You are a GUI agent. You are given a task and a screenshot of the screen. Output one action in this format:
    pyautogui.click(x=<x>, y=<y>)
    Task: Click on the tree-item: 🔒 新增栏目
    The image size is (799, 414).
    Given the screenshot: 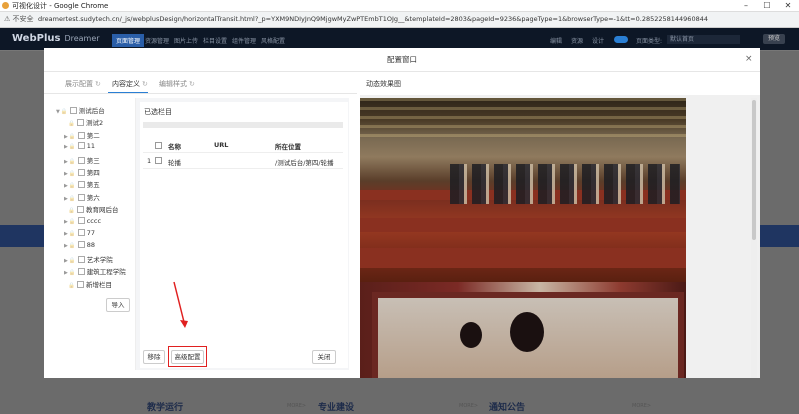 What is the action you would take?
    pyautogui.click(x=88, y=284)
    